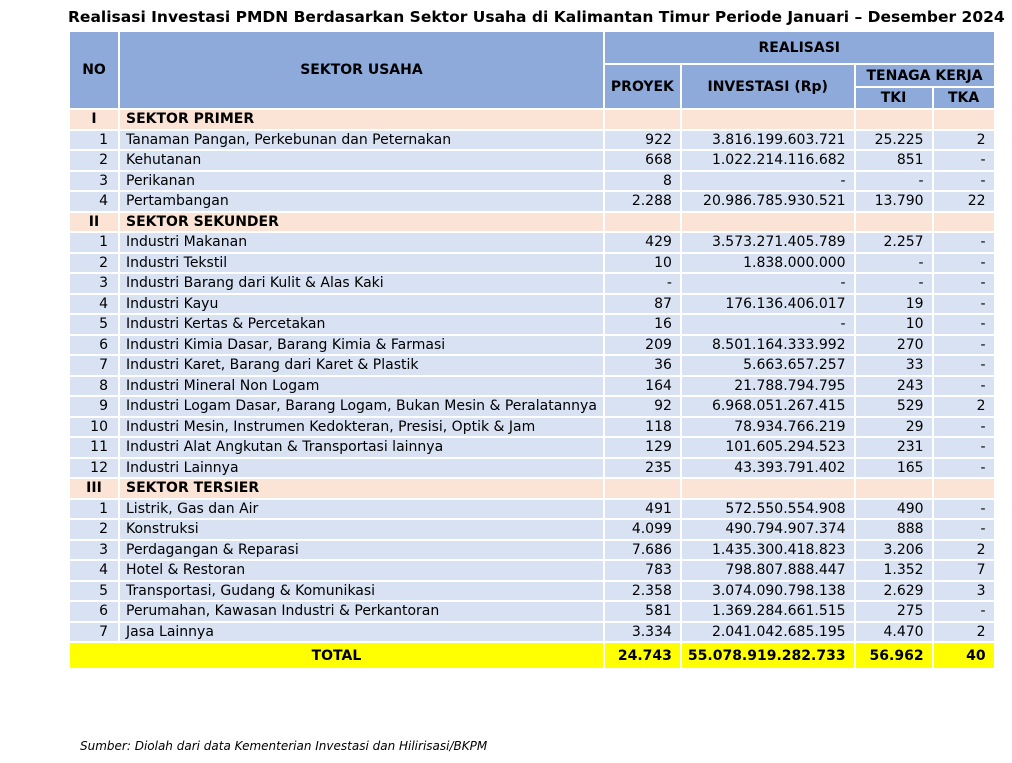  What do you see at coordinates (767, 385) in the screenshot?
I see `investasi-value: 21.788.794.795` at bounding box center [767, 385].